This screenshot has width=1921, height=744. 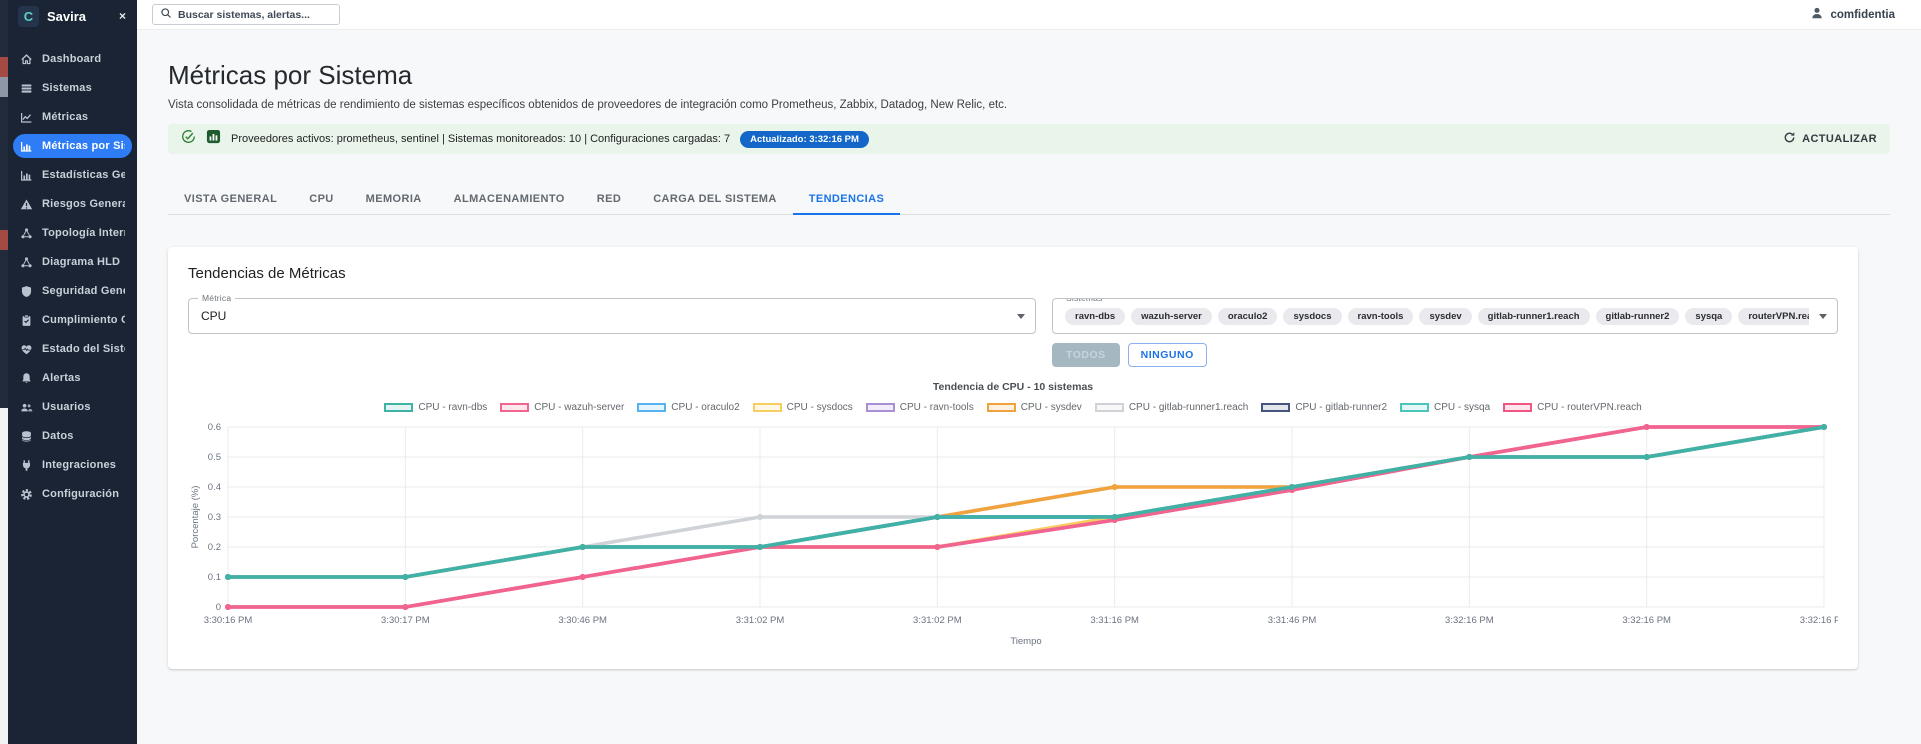 I want to click on gear-icon, so click(x=26, y=494).